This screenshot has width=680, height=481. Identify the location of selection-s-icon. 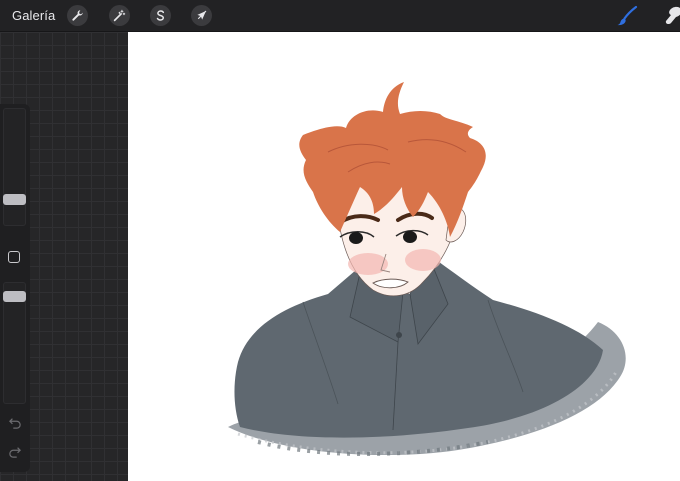
(160, 15).